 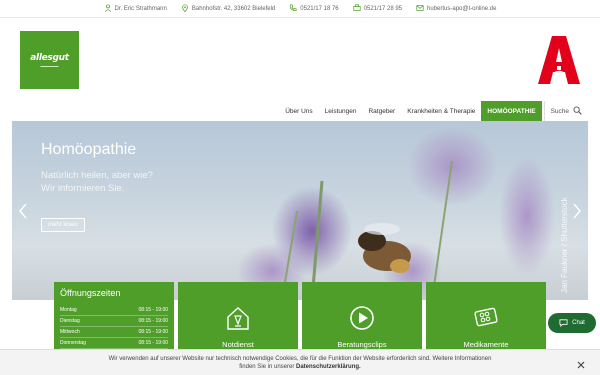 I want to click on search-button: Suche, so click(x=565, y=111).